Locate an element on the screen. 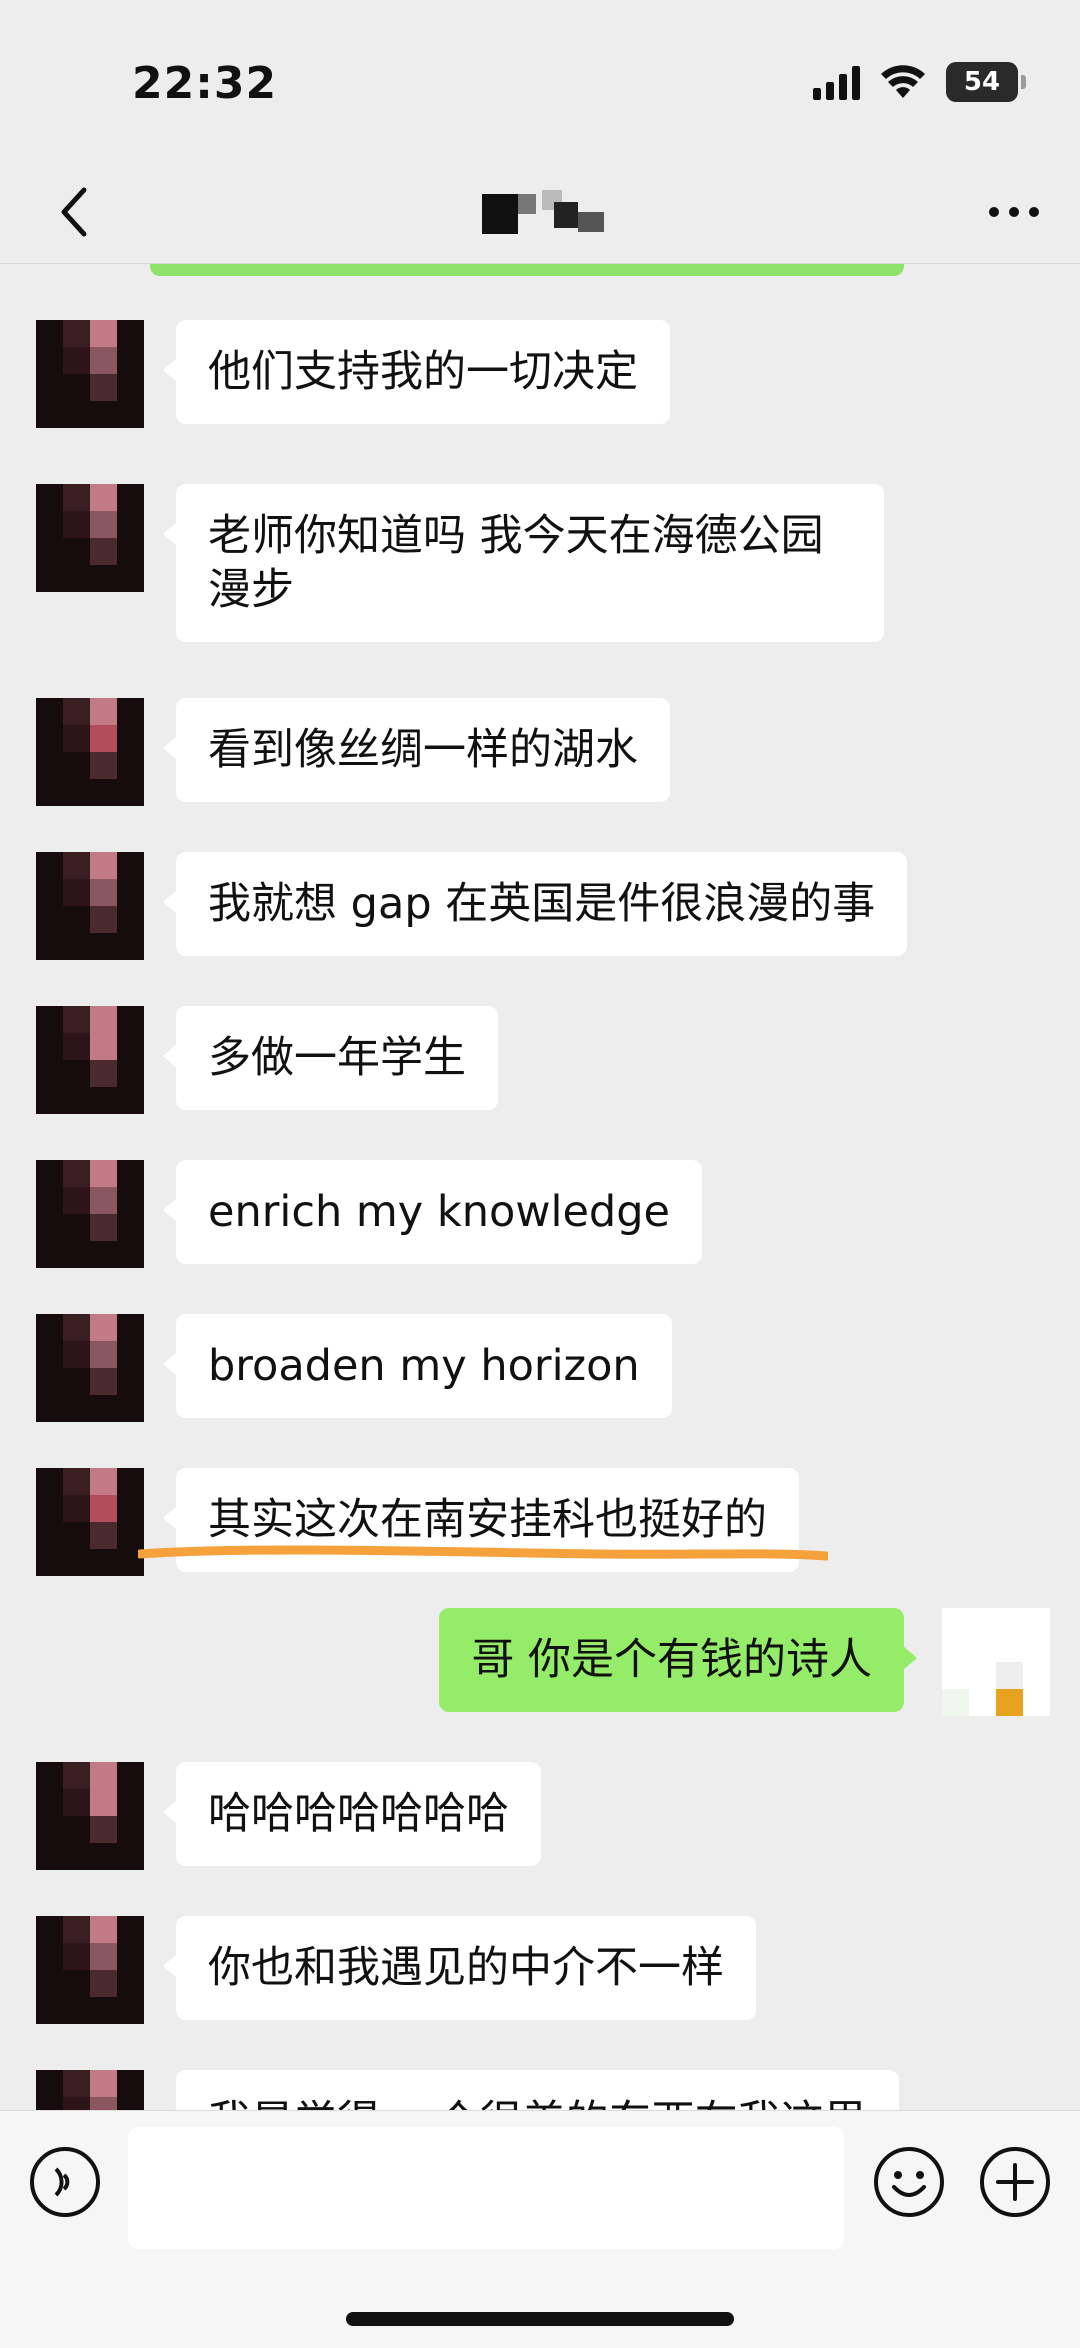  more-options-button is located at coordinates (1014, 212).